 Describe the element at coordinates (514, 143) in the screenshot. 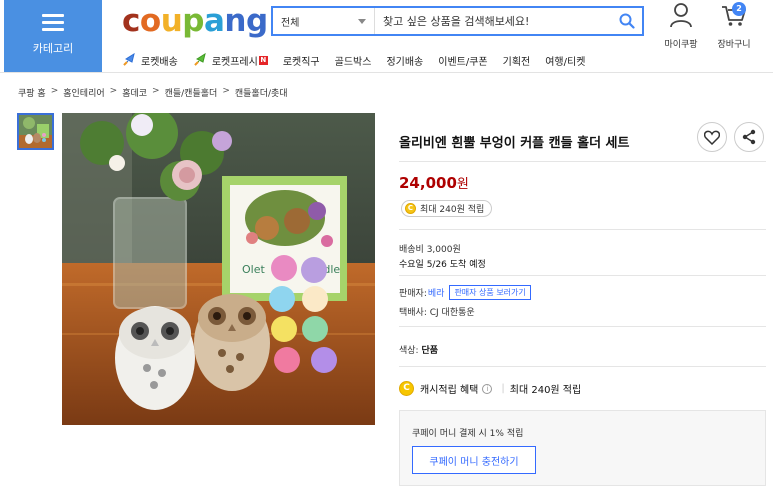

I see `product-title: 올리비엔 흰뿔 부엉이 커플 캔들 홀더 세트` at that location.